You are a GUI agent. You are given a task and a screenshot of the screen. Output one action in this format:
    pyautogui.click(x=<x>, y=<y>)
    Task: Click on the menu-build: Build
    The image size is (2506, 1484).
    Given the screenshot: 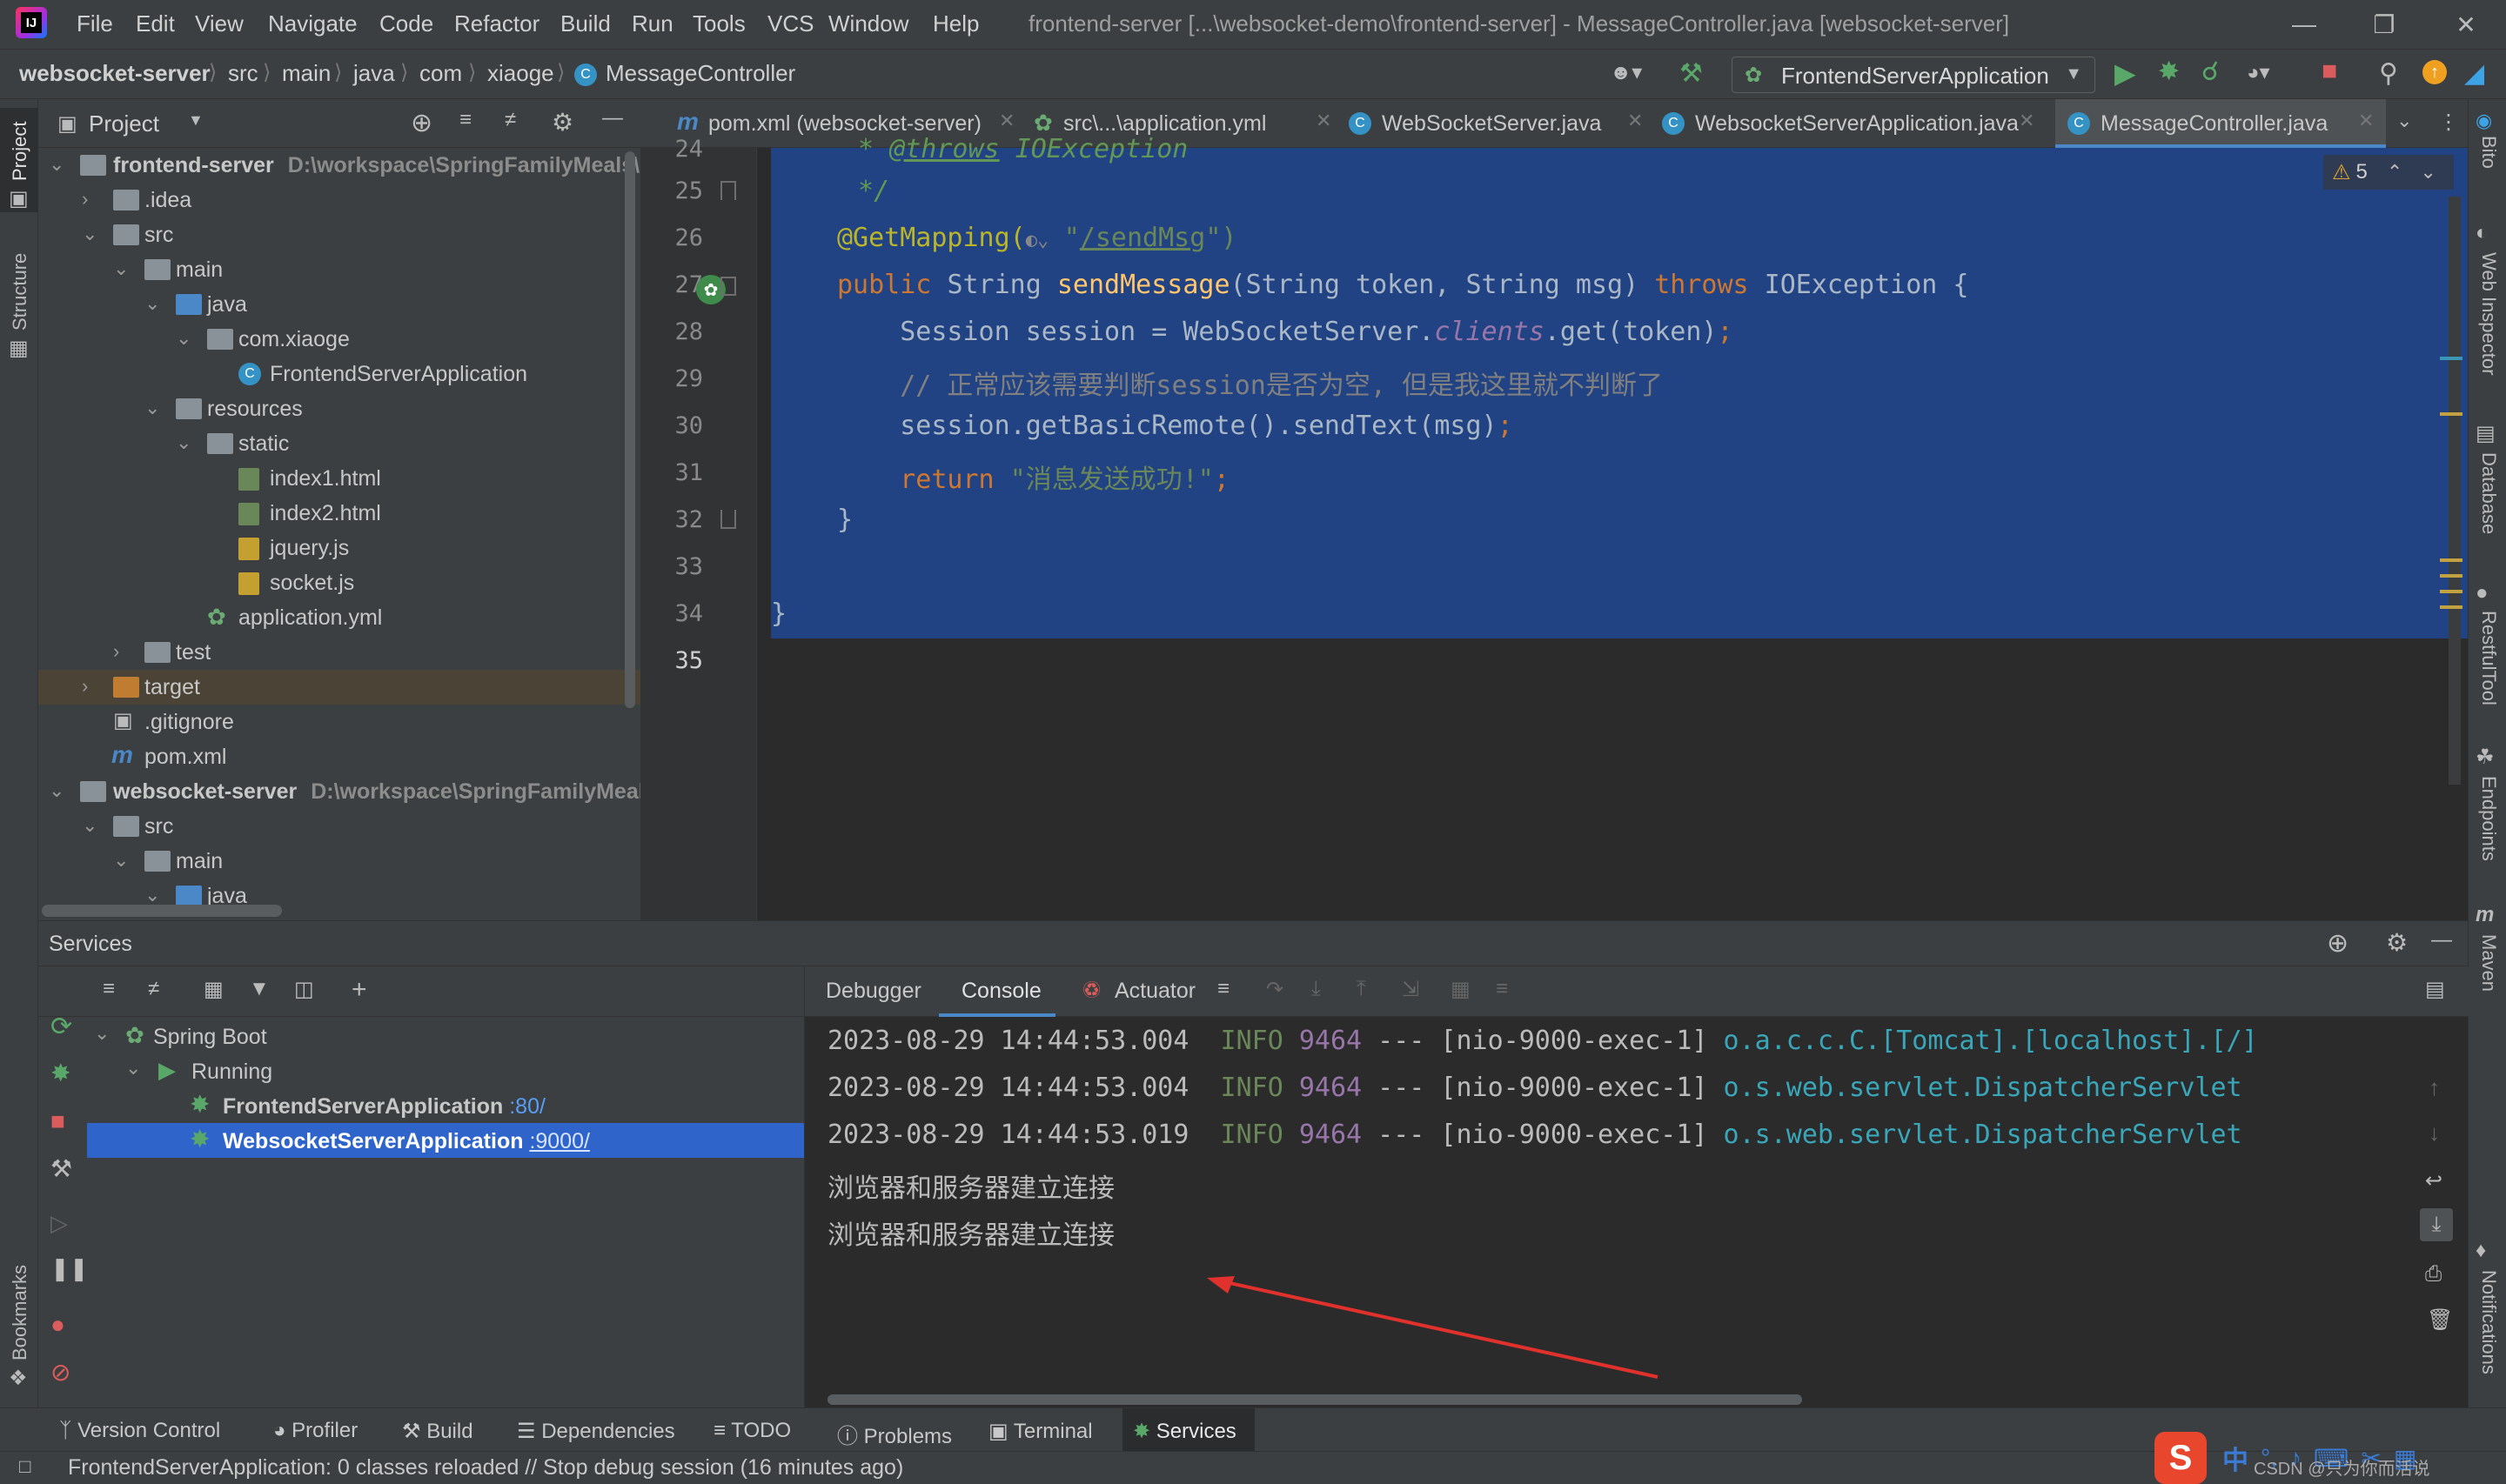 What is the action you would take?
    pyautogui.click(x=585, y=23)
    